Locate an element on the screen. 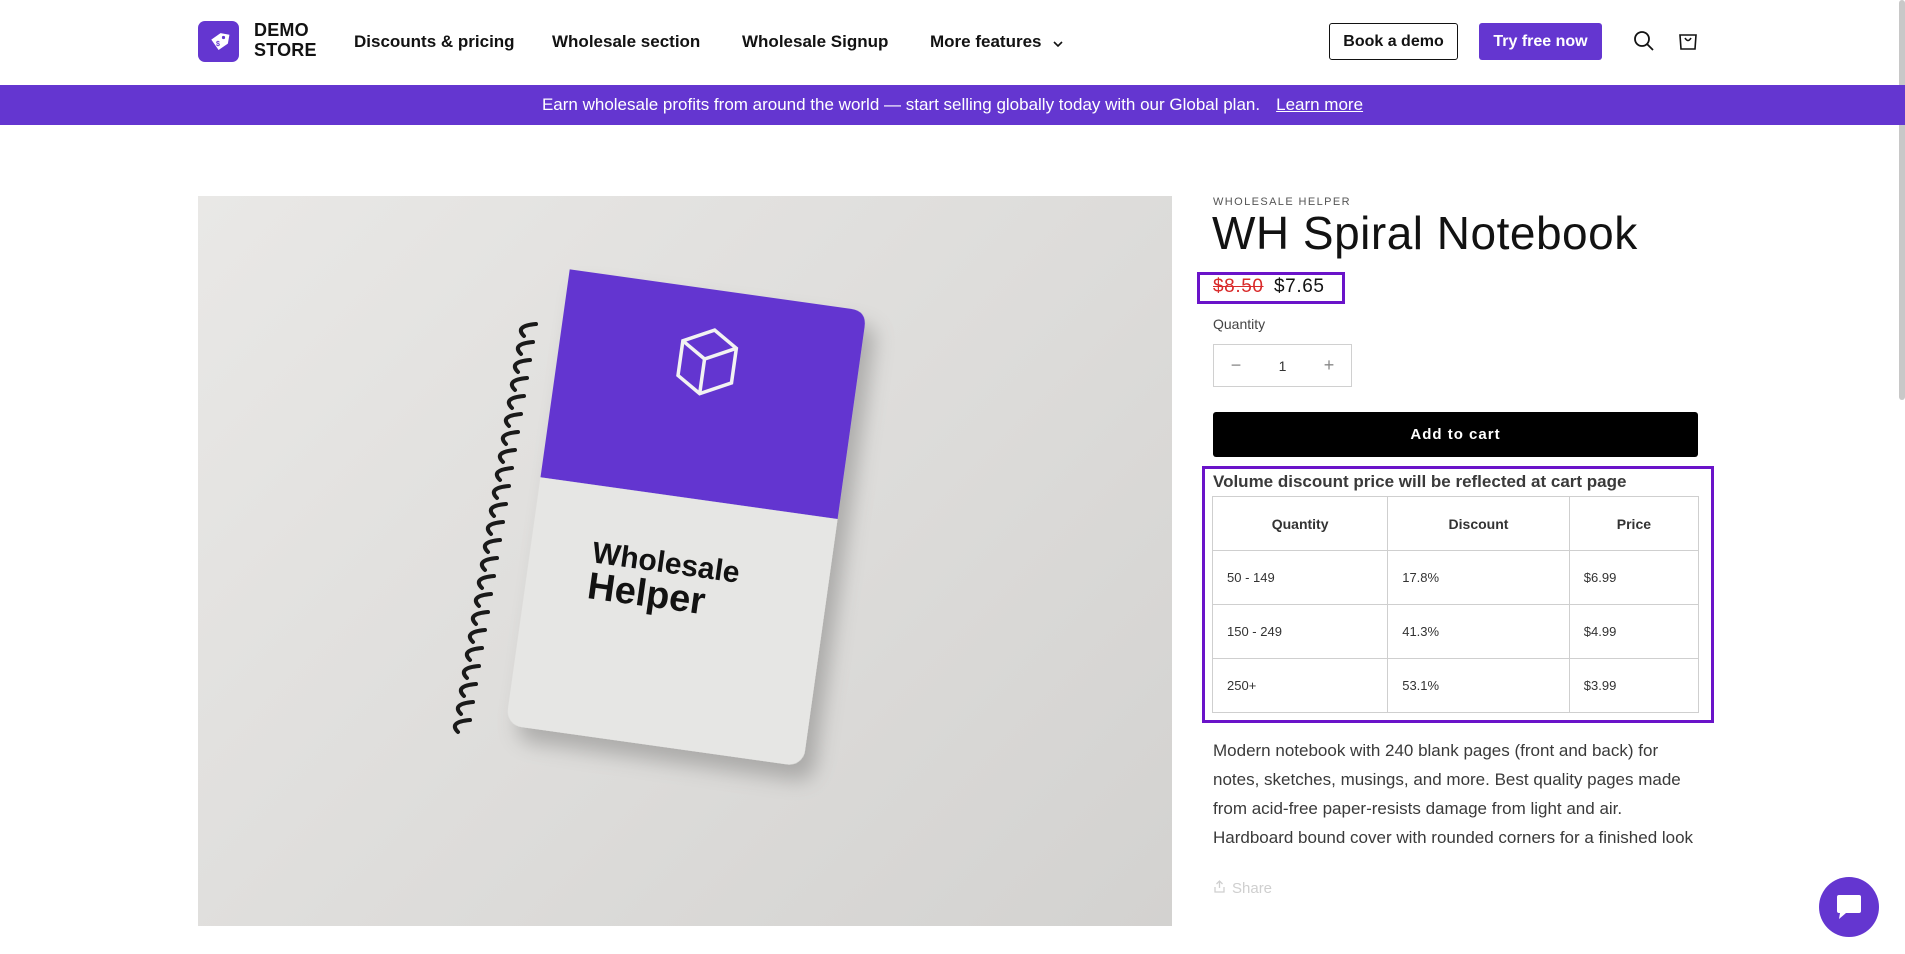 The width and height of the screenshot is (1905, 954). search-icon is located at coordinates (1644, 41).